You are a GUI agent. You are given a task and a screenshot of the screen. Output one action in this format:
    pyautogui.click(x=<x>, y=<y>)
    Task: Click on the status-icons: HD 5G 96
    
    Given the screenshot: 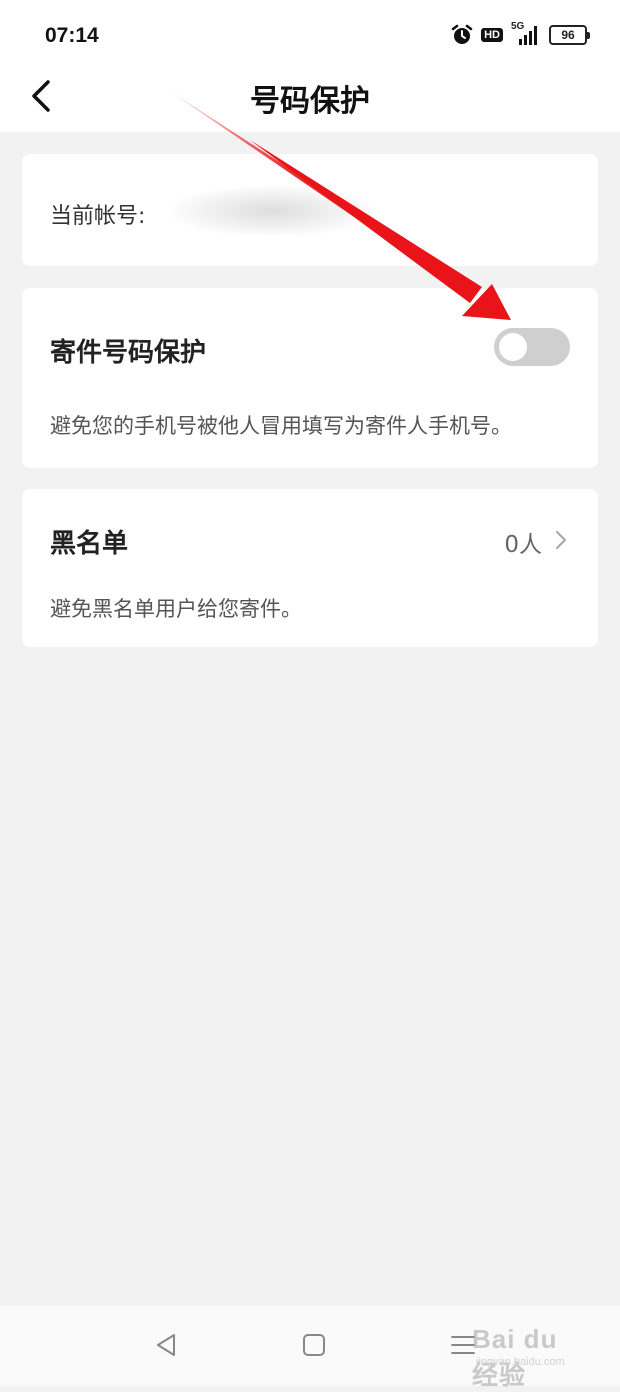 What is the action you would take?
    pyautogui.click(x=520, y=33)
    